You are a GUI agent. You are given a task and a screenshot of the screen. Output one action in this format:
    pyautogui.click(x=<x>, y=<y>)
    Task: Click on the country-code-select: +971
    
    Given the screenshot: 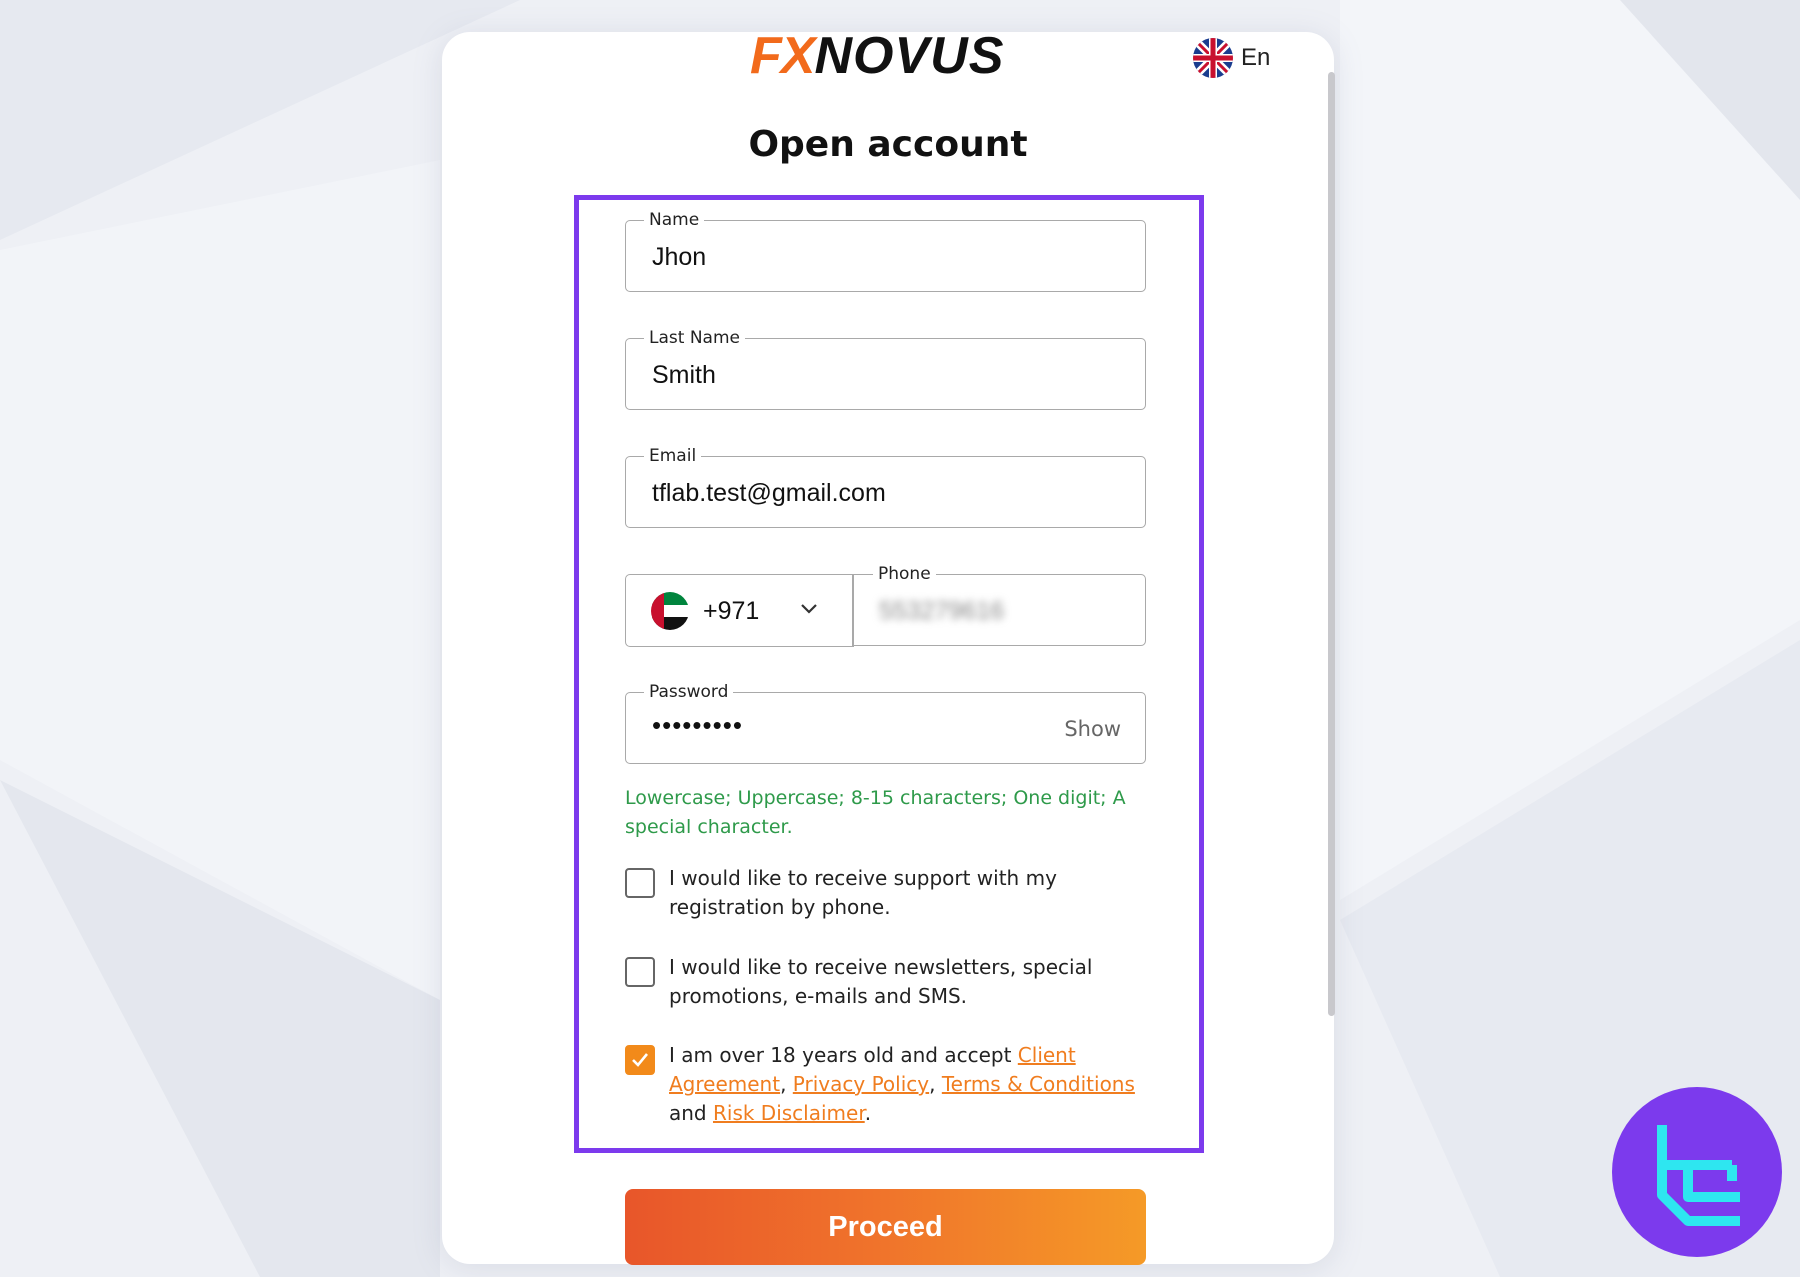 What is the action you would take?
    pyautogui.click(x=739, y=610)
    